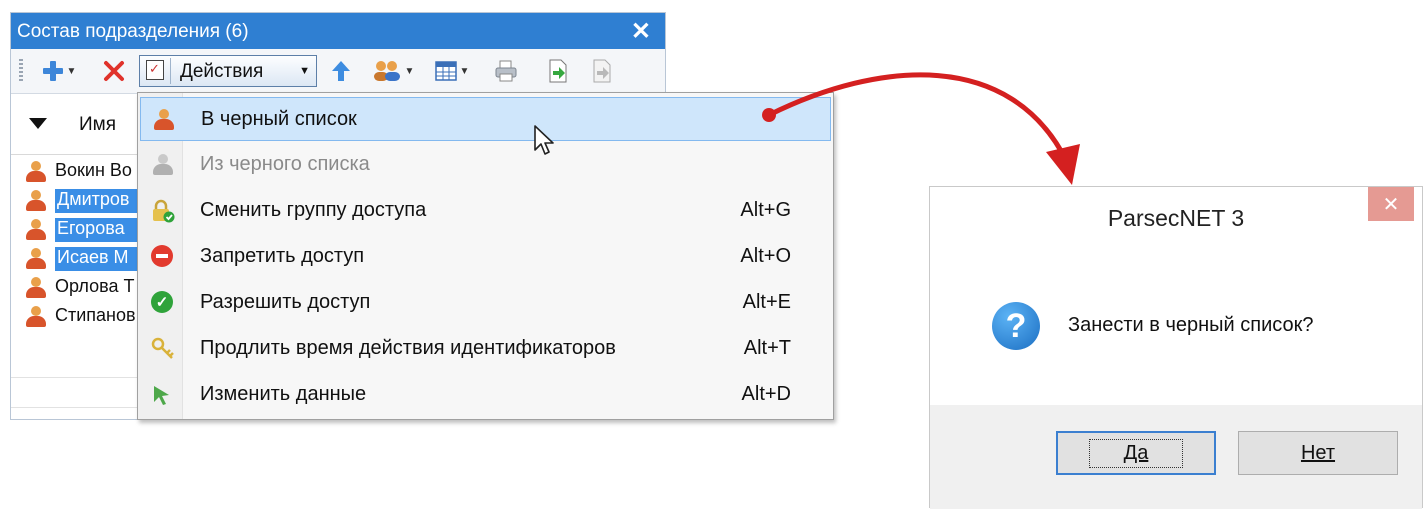 This screenshot has height=509, width=1423. Describe the element at coordinates (1391, 204) in the screenshot. I see `close-icon: ✕` at that location.